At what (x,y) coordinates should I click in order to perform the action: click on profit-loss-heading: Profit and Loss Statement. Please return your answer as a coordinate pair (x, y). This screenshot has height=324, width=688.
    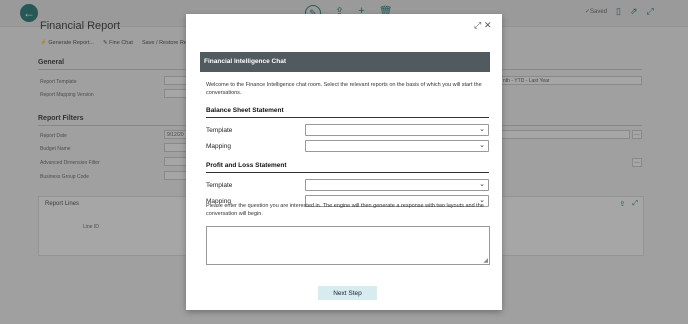
    Looking at the image, I should click on (246, 165).